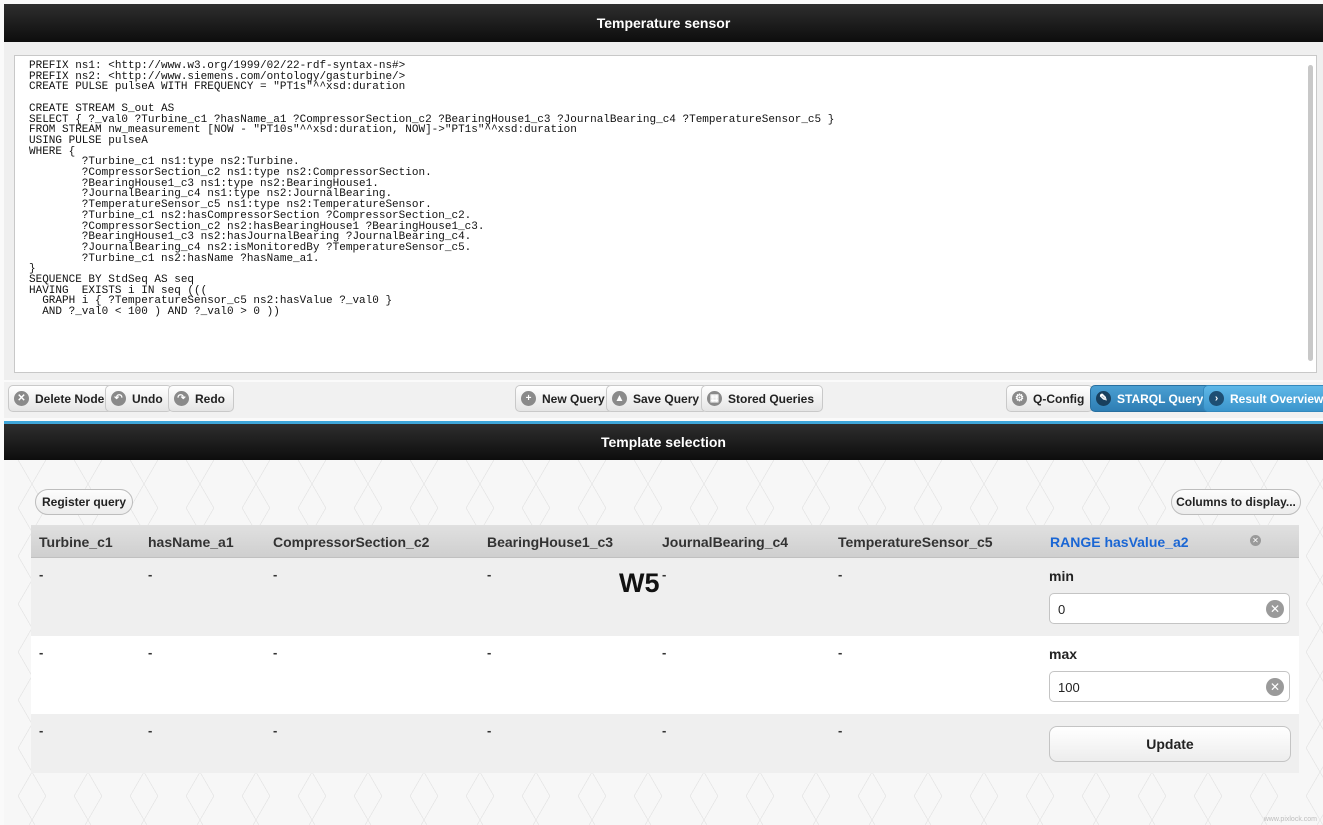 The height and width of the screenshot is (825, 1323). Describe the element at coordinates (118, 398) in the screenshot. I see `undo-icon: ↶` at that location.